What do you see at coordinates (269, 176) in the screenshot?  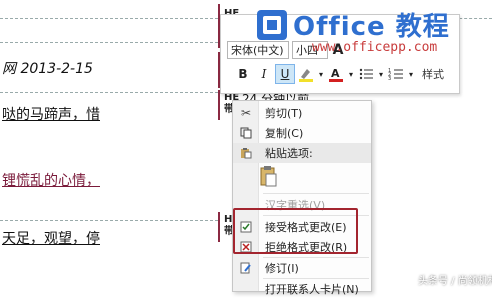 I see `paste-keep-text-button` at bounding box center [269, 176].